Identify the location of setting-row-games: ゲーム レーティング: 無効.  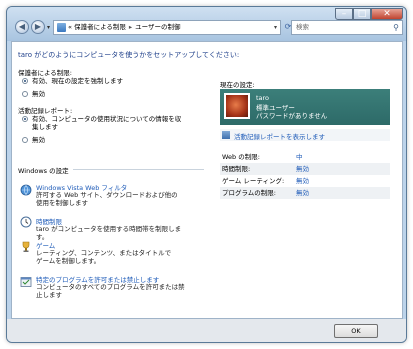
(305, 181).